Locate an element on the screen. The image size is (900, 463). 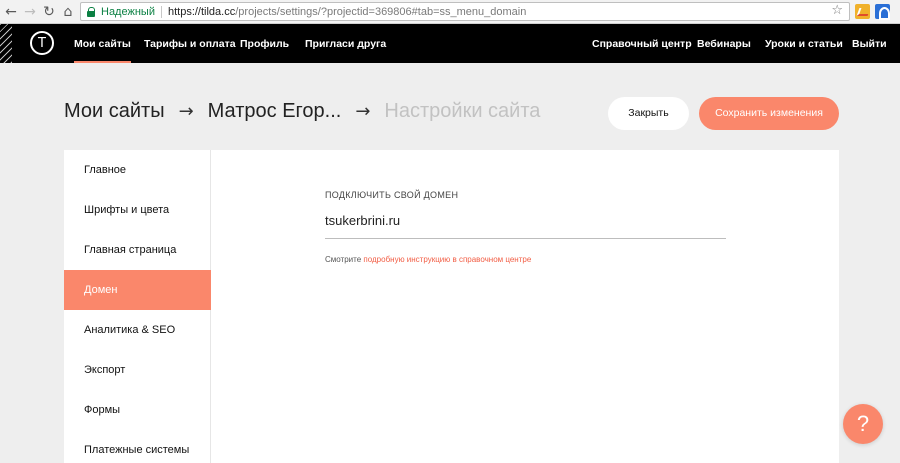
nav-tariffs: Тарифы и оплата is located at coordinates (190, 43).